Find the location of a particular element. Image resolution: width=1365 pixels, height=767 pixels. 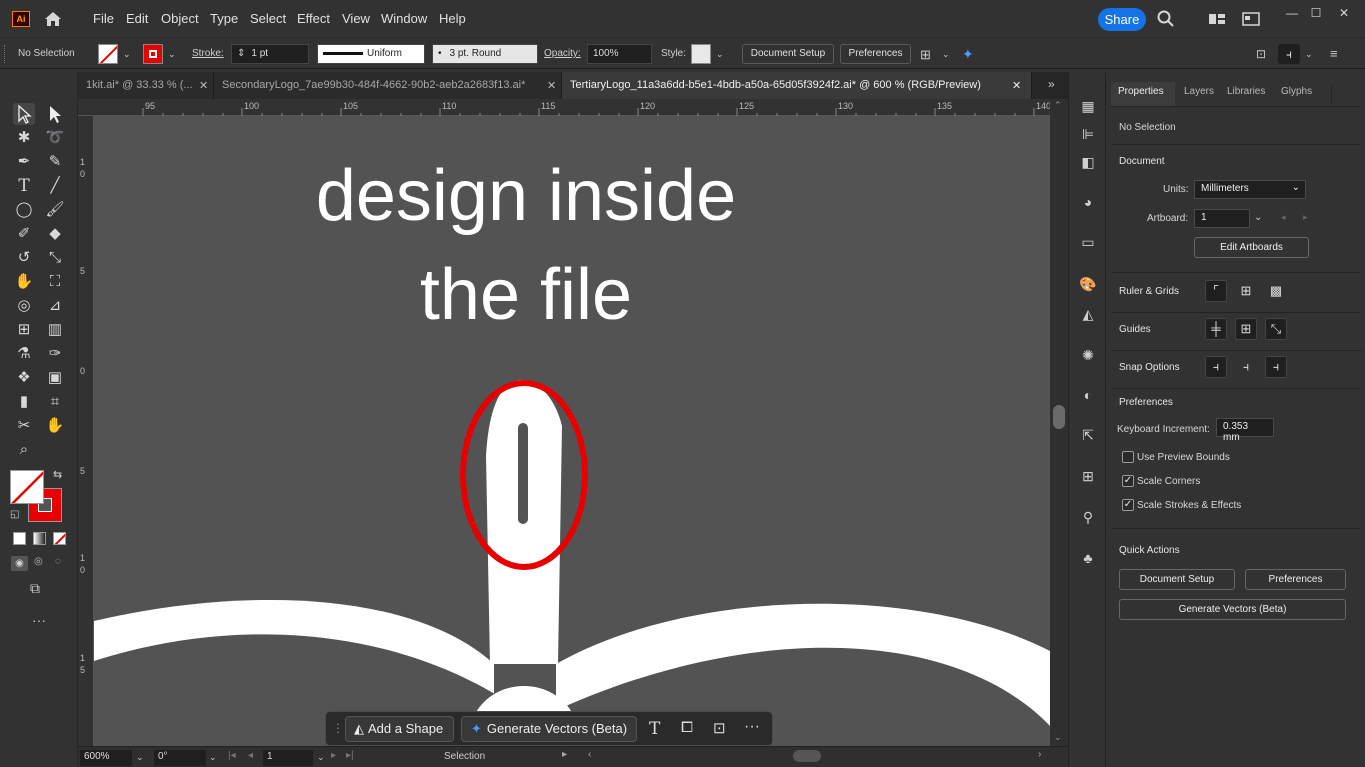

color-guide-panel-icon: ◭ is located at coordinates (1088, 314).